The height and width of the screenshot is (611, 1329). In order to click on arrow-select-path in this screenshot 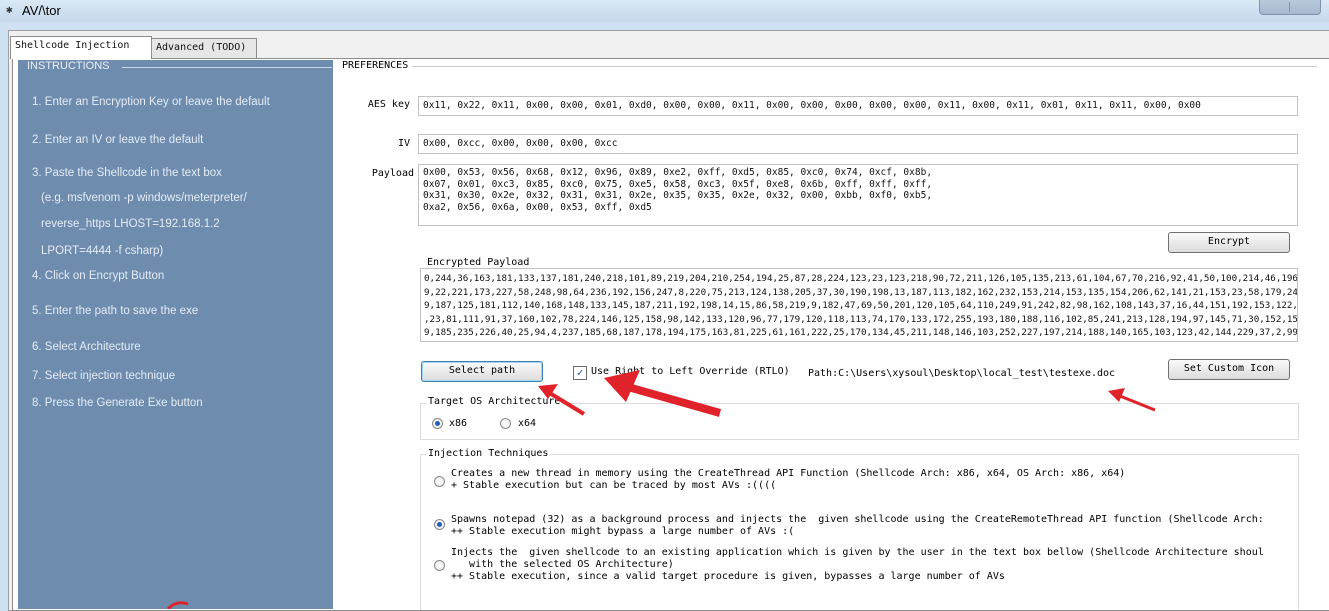, I will do `click(566, 403)`.